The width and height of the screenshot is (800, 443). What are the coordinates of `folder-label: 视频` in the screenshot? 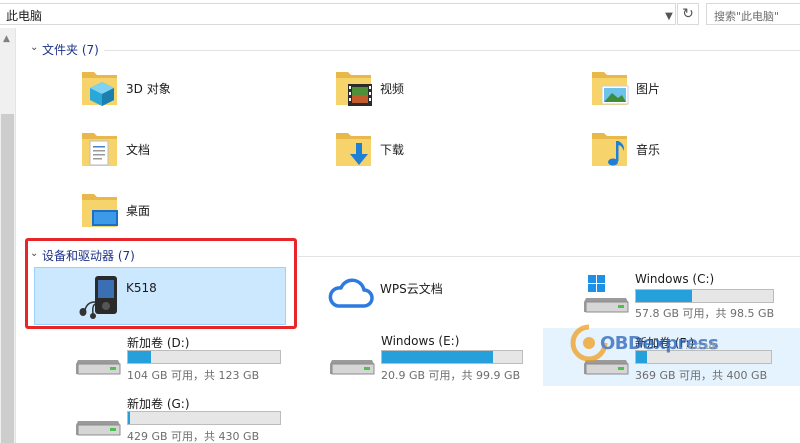 It's located at (392, 89).